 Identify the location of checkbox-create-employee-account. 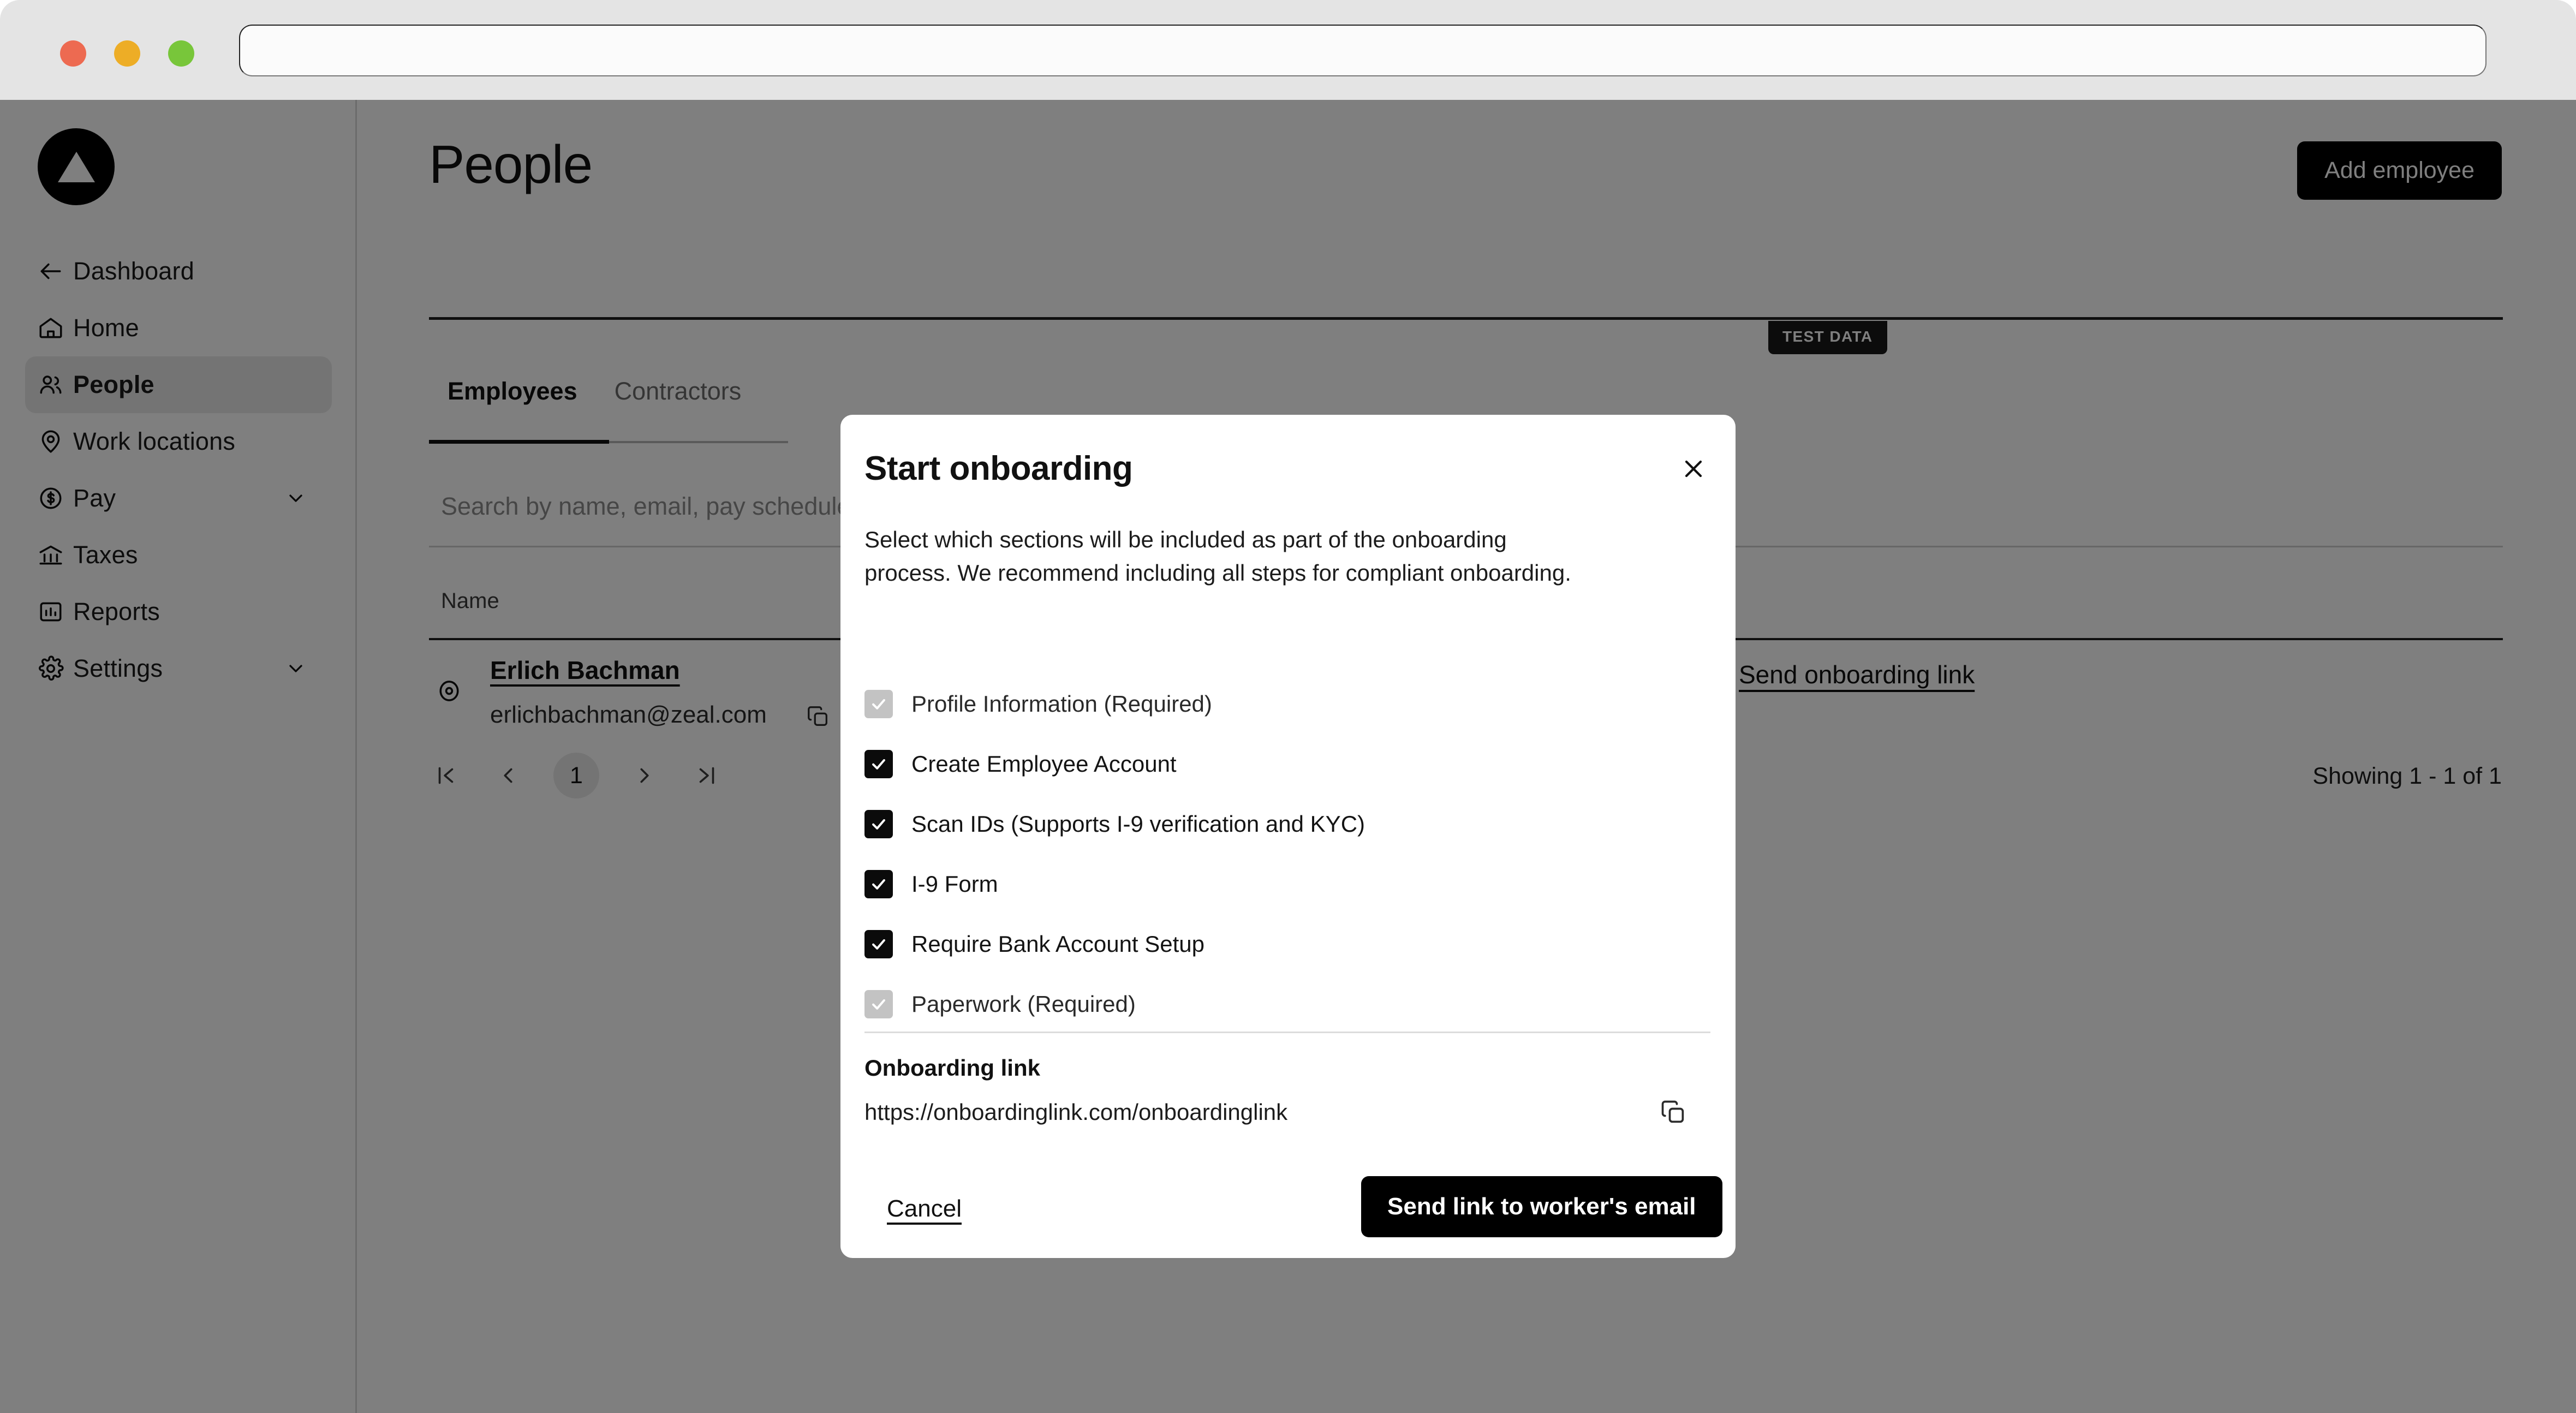
(878, 764).